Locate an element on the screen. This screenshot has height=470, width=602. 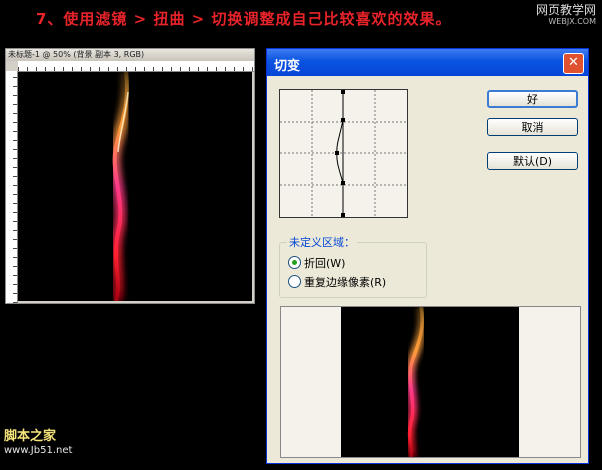
preview-image is located at coordinates (430, 382).